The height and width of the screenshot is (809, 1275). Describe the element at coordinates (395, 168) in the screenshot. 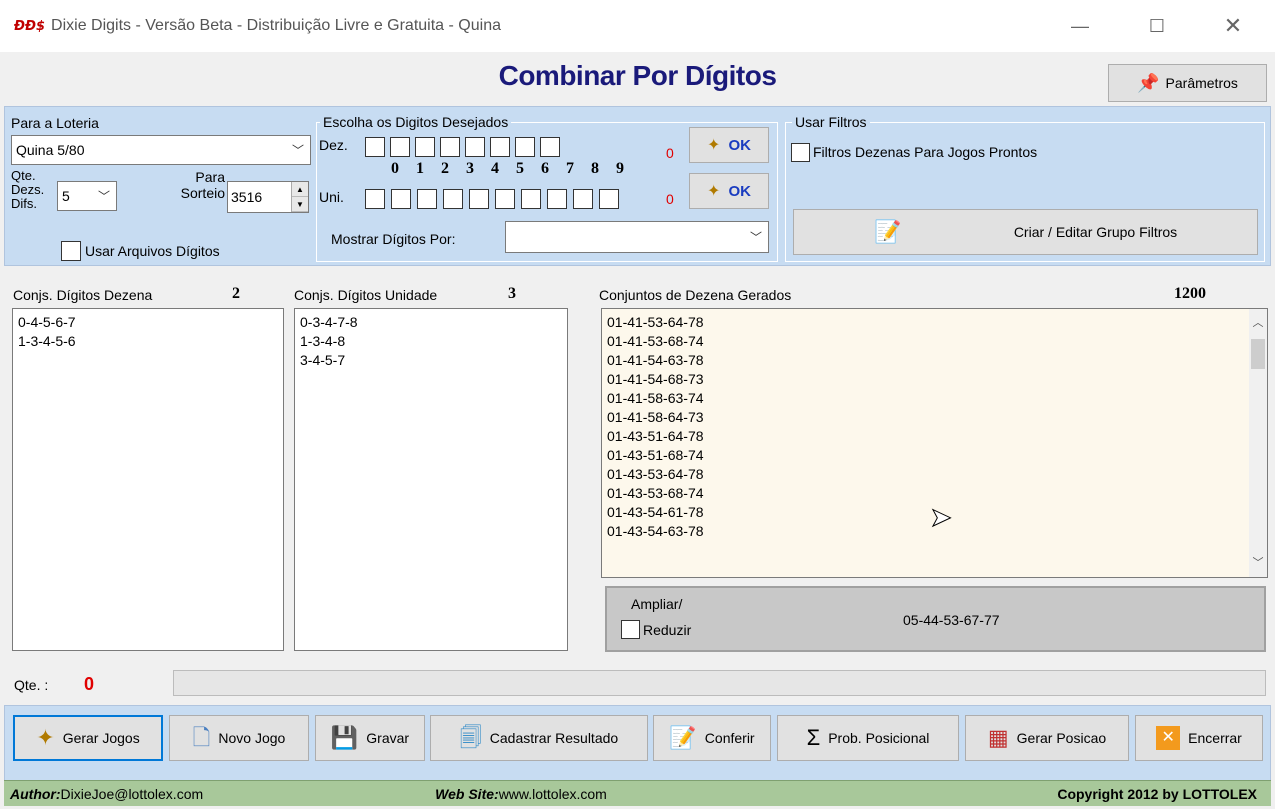

I see `digit-label-0: 0` at that location.